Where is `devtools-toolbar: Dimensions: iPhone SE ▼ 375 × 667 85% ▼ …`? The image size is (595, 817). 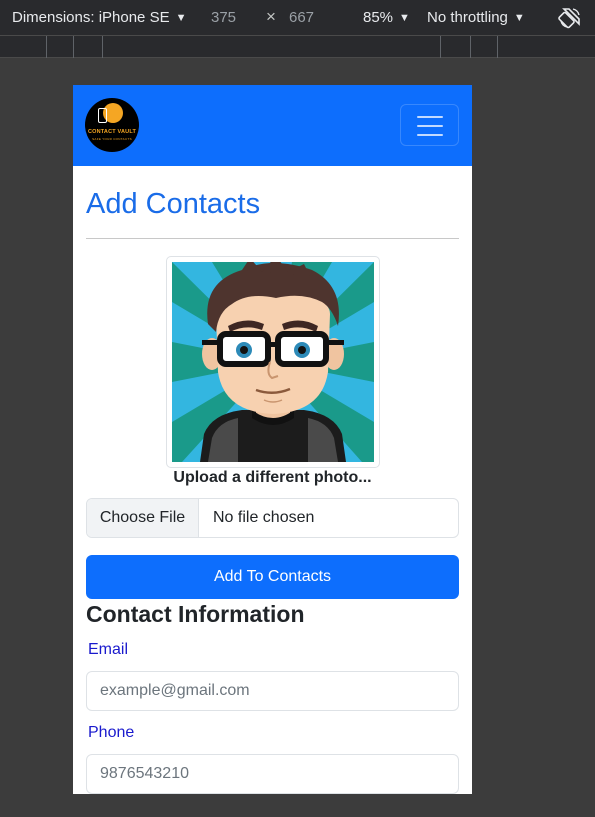
devtools-toolbar: Dimensions: iPhone SE ▼ 375 × 667 85% ▼ … is located at coordinates (297, 18).